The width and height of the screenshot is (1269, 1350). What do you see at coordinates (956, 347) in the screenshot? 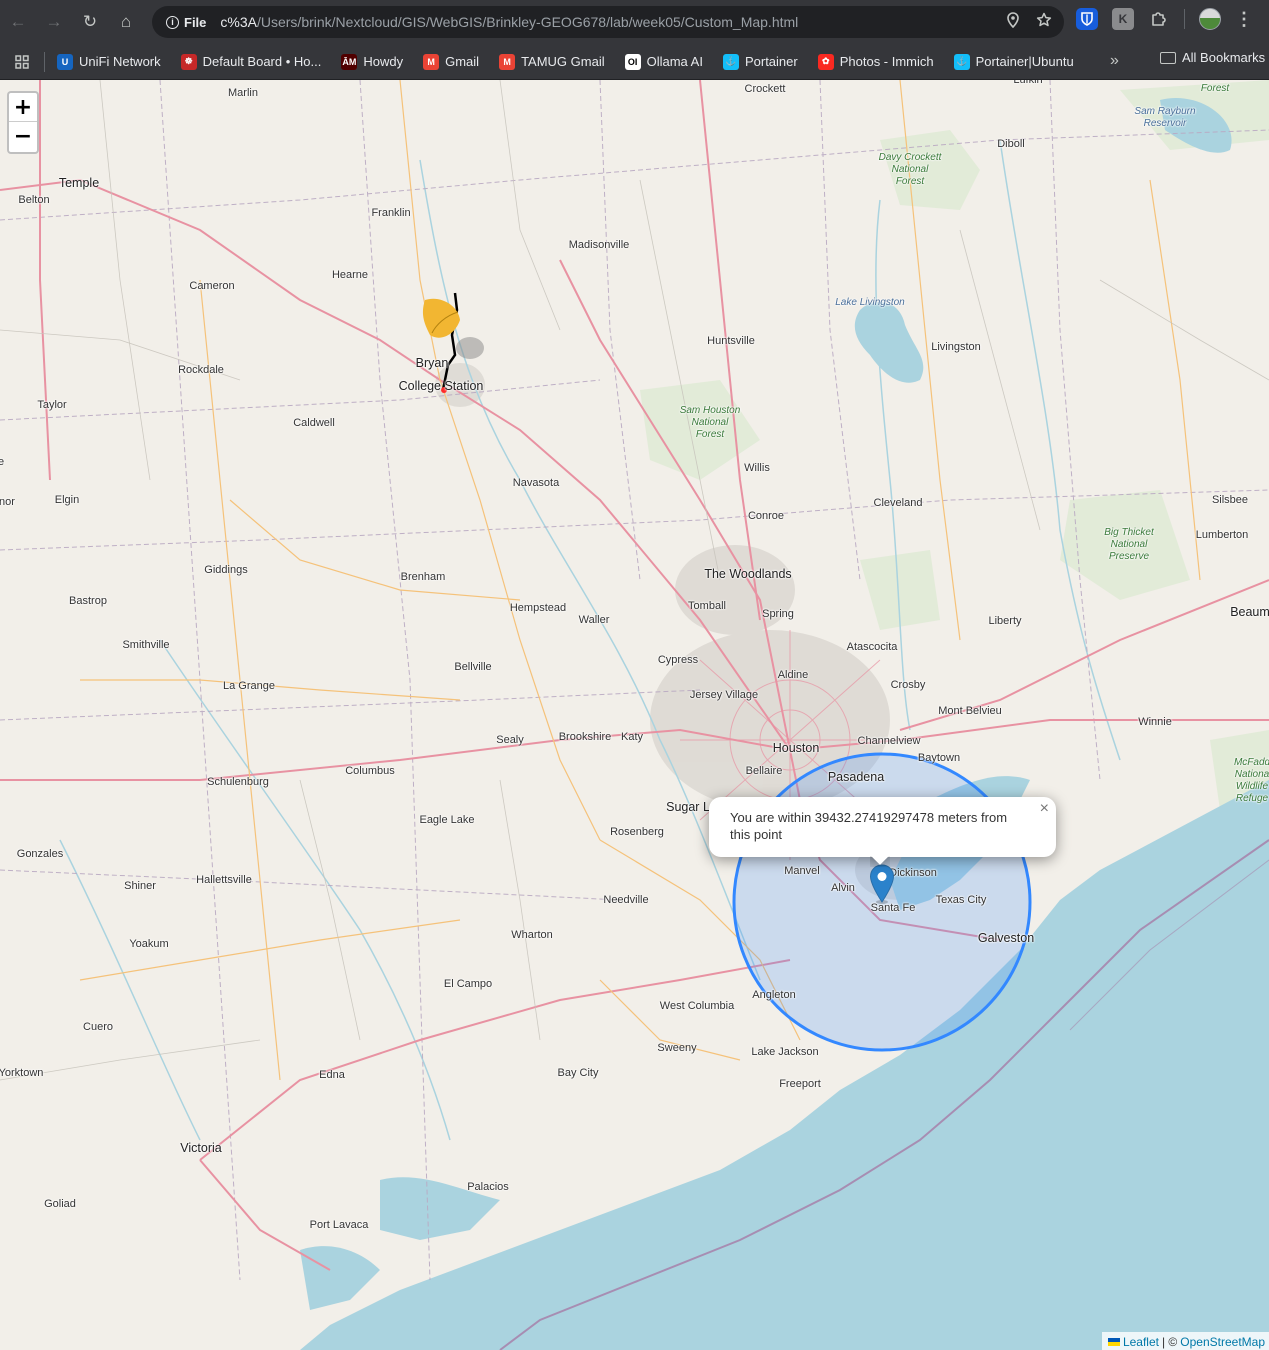
I see `place-label: Livingston` at bounding box center [956, 347].